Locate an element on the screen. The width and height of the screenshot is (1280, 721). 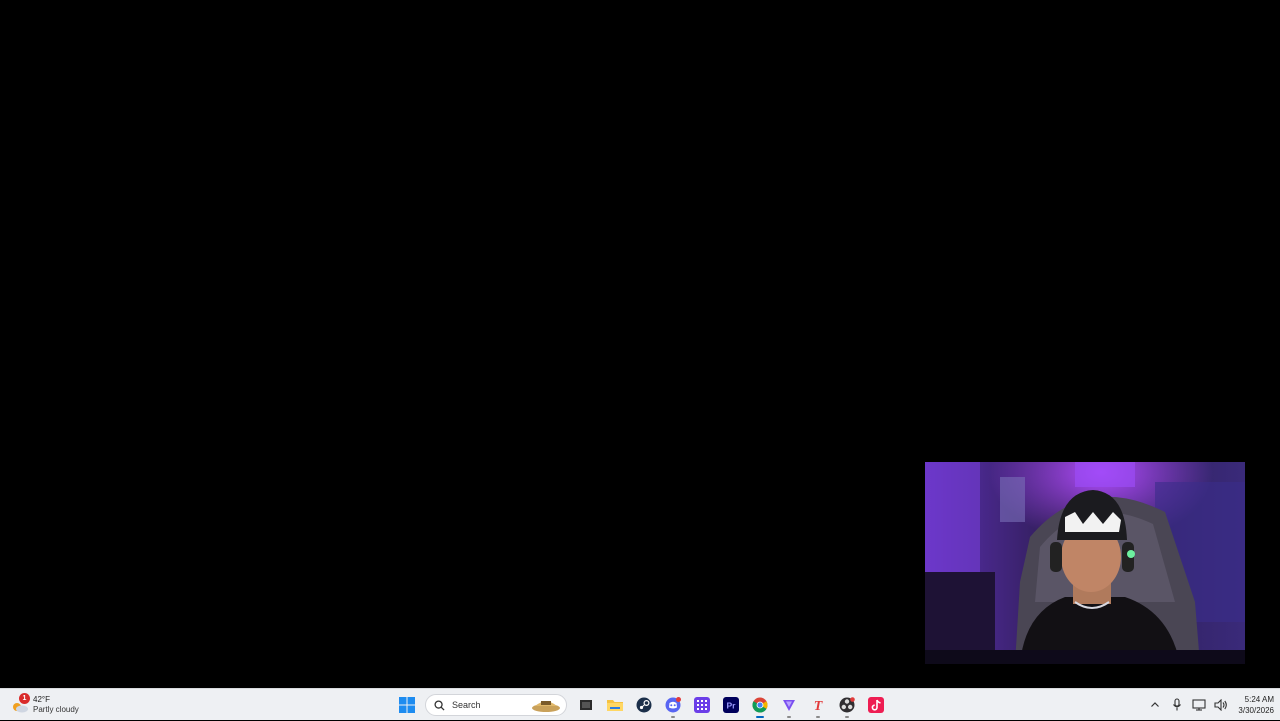
start-button is located at coordinates (407, 705).